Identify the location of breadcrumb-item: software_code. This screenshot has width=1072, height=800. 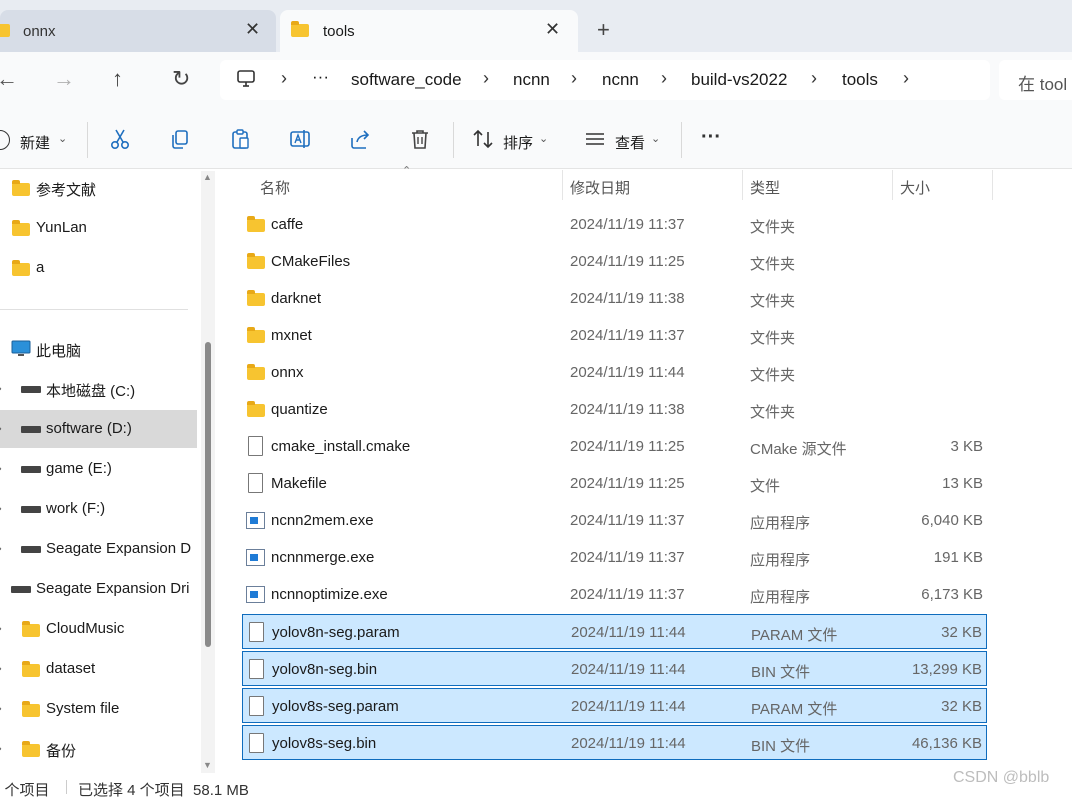
(406, 80).